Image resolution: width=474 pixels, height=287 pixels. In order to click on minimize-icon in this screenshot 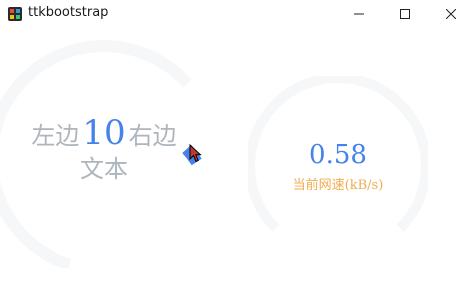, I will do `click(359, 14)`.